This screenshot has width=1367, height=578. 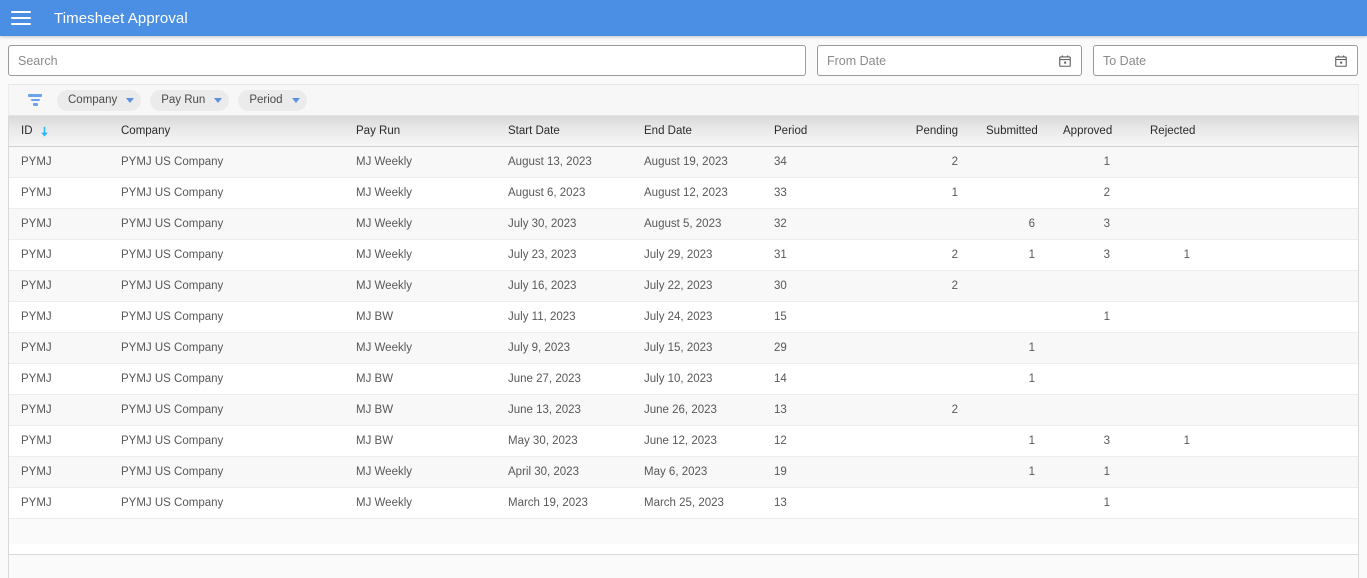 I want to click on column-header-start-date: Start Date, so click(x=564, y=131).